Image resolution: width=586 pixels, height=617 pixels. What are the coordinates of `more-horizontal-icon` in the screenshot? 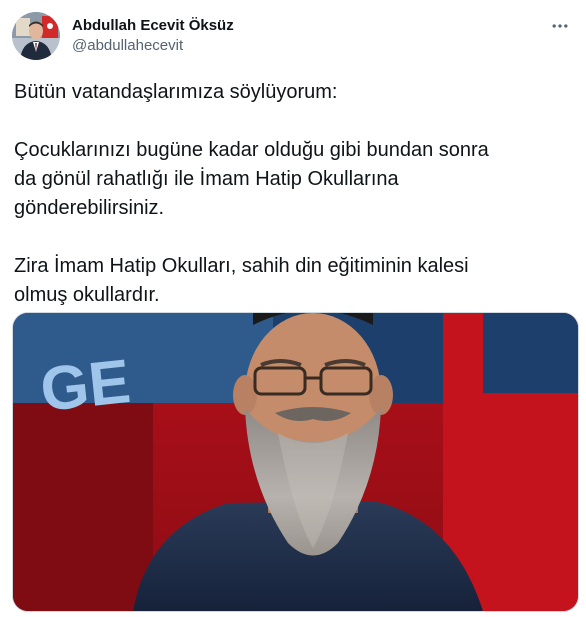 It's located at (560, 26).